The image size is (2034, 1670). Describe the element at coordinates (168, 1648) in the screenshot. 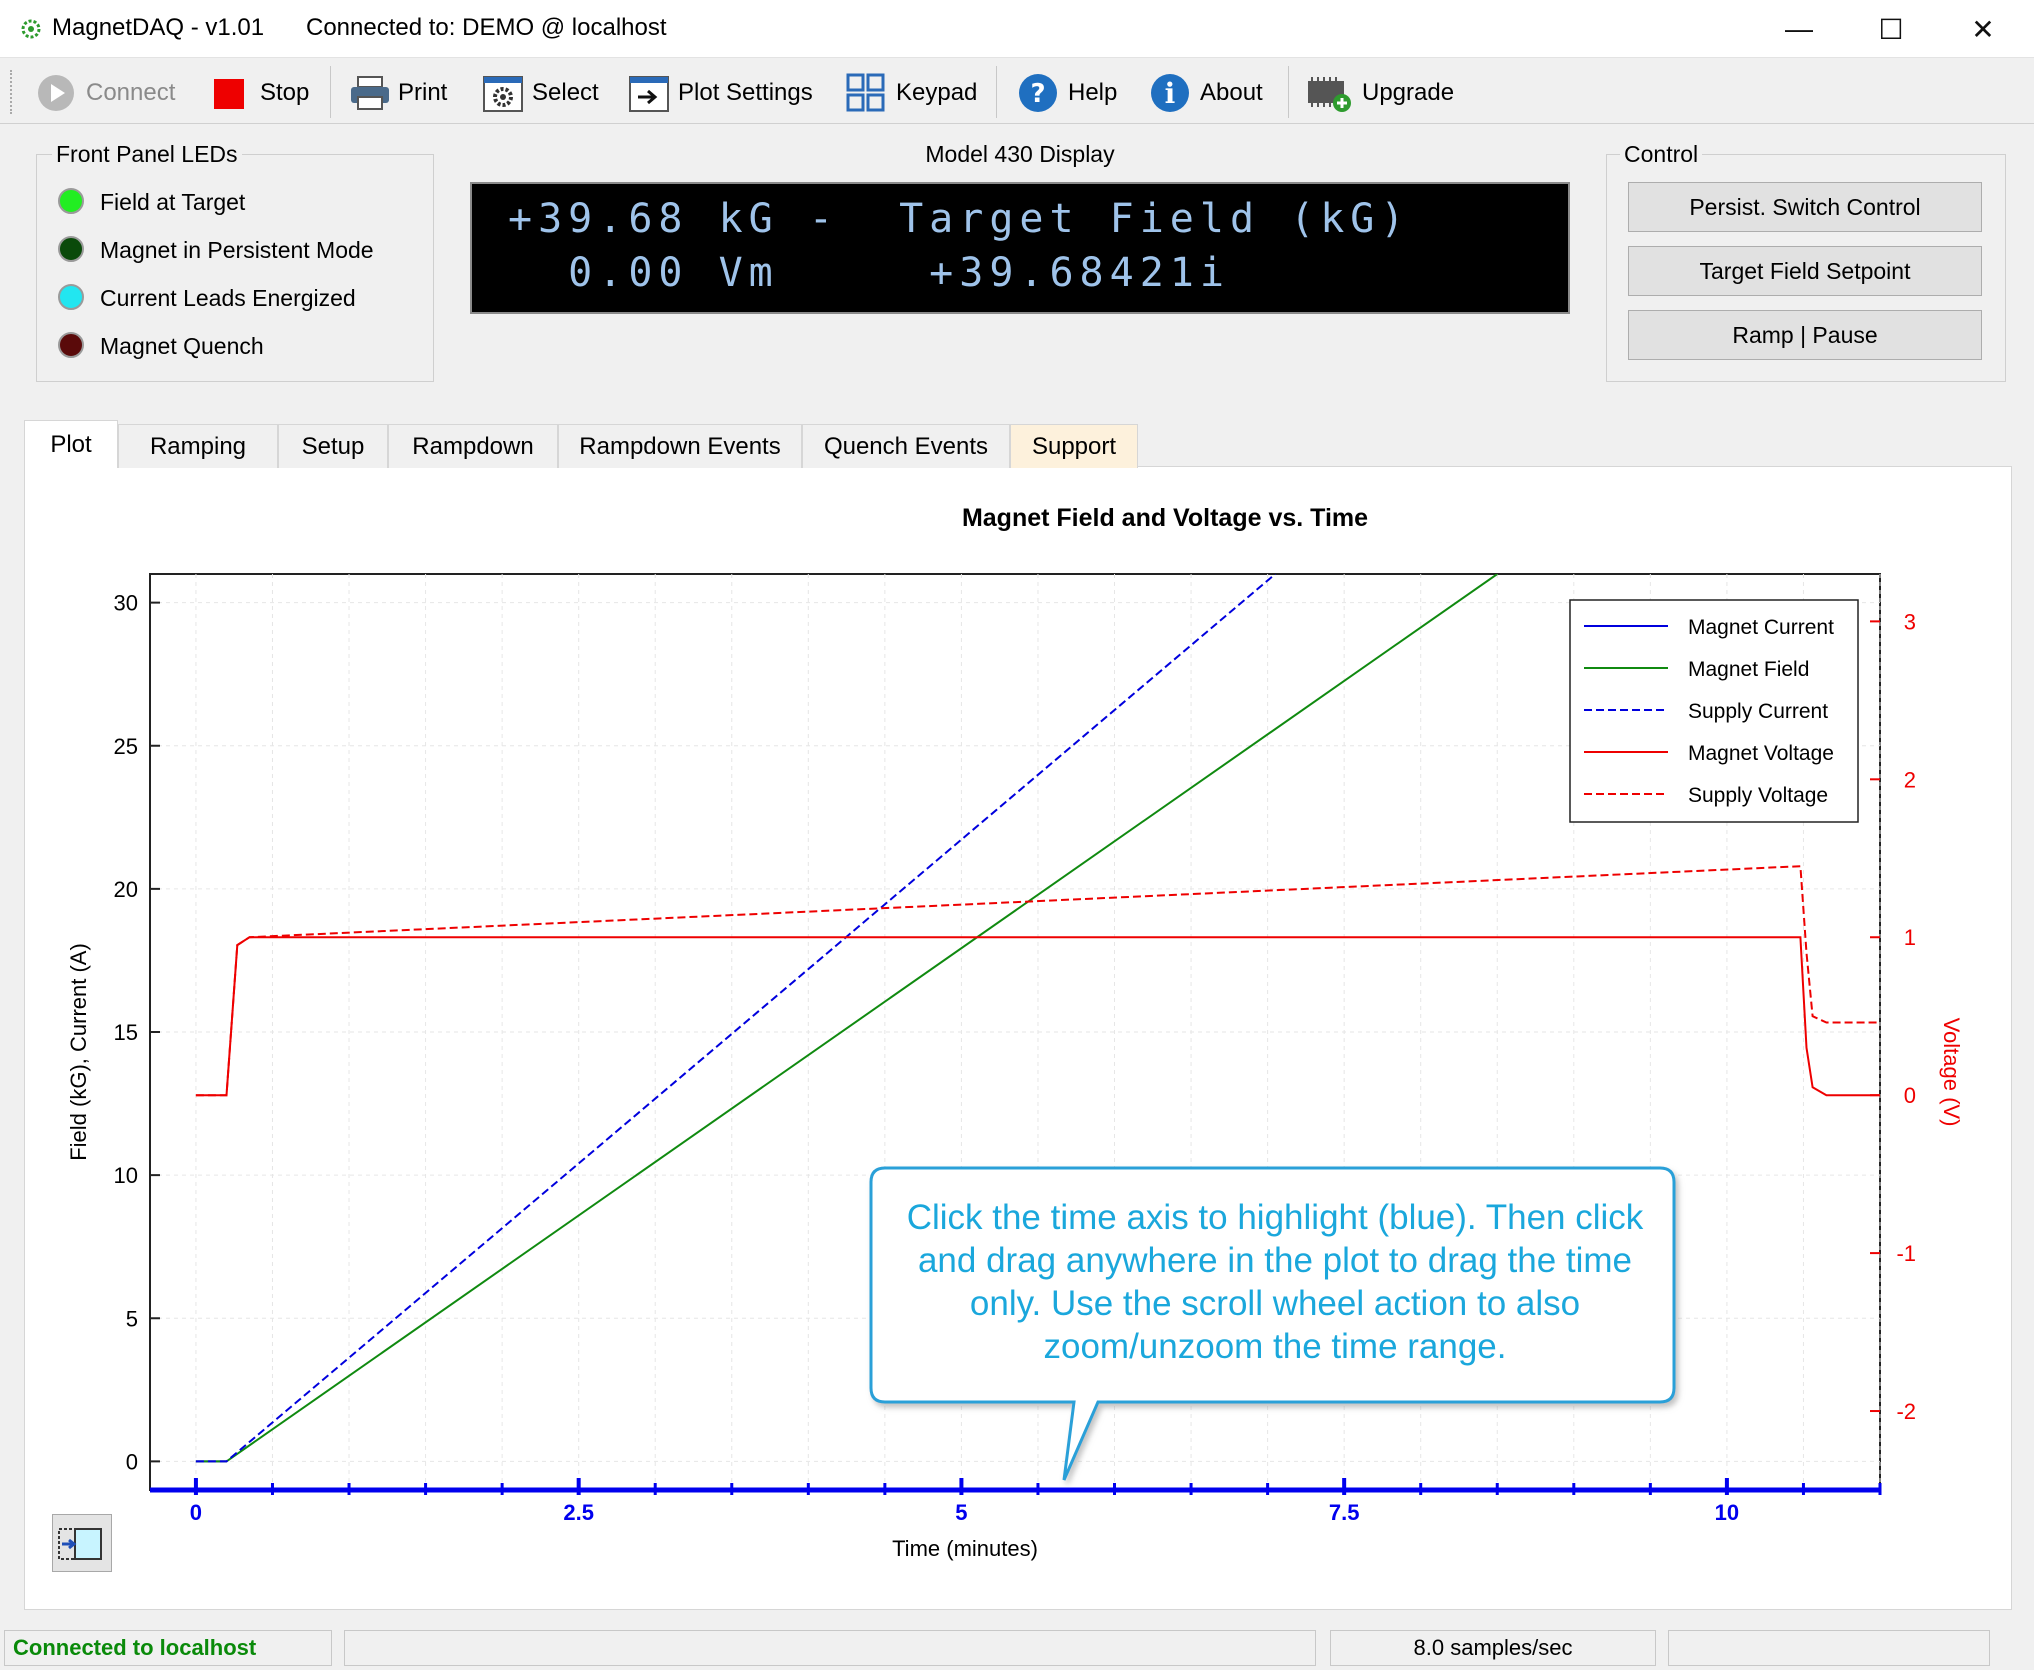

I see `status-connection: Connected to localhost` at that location.